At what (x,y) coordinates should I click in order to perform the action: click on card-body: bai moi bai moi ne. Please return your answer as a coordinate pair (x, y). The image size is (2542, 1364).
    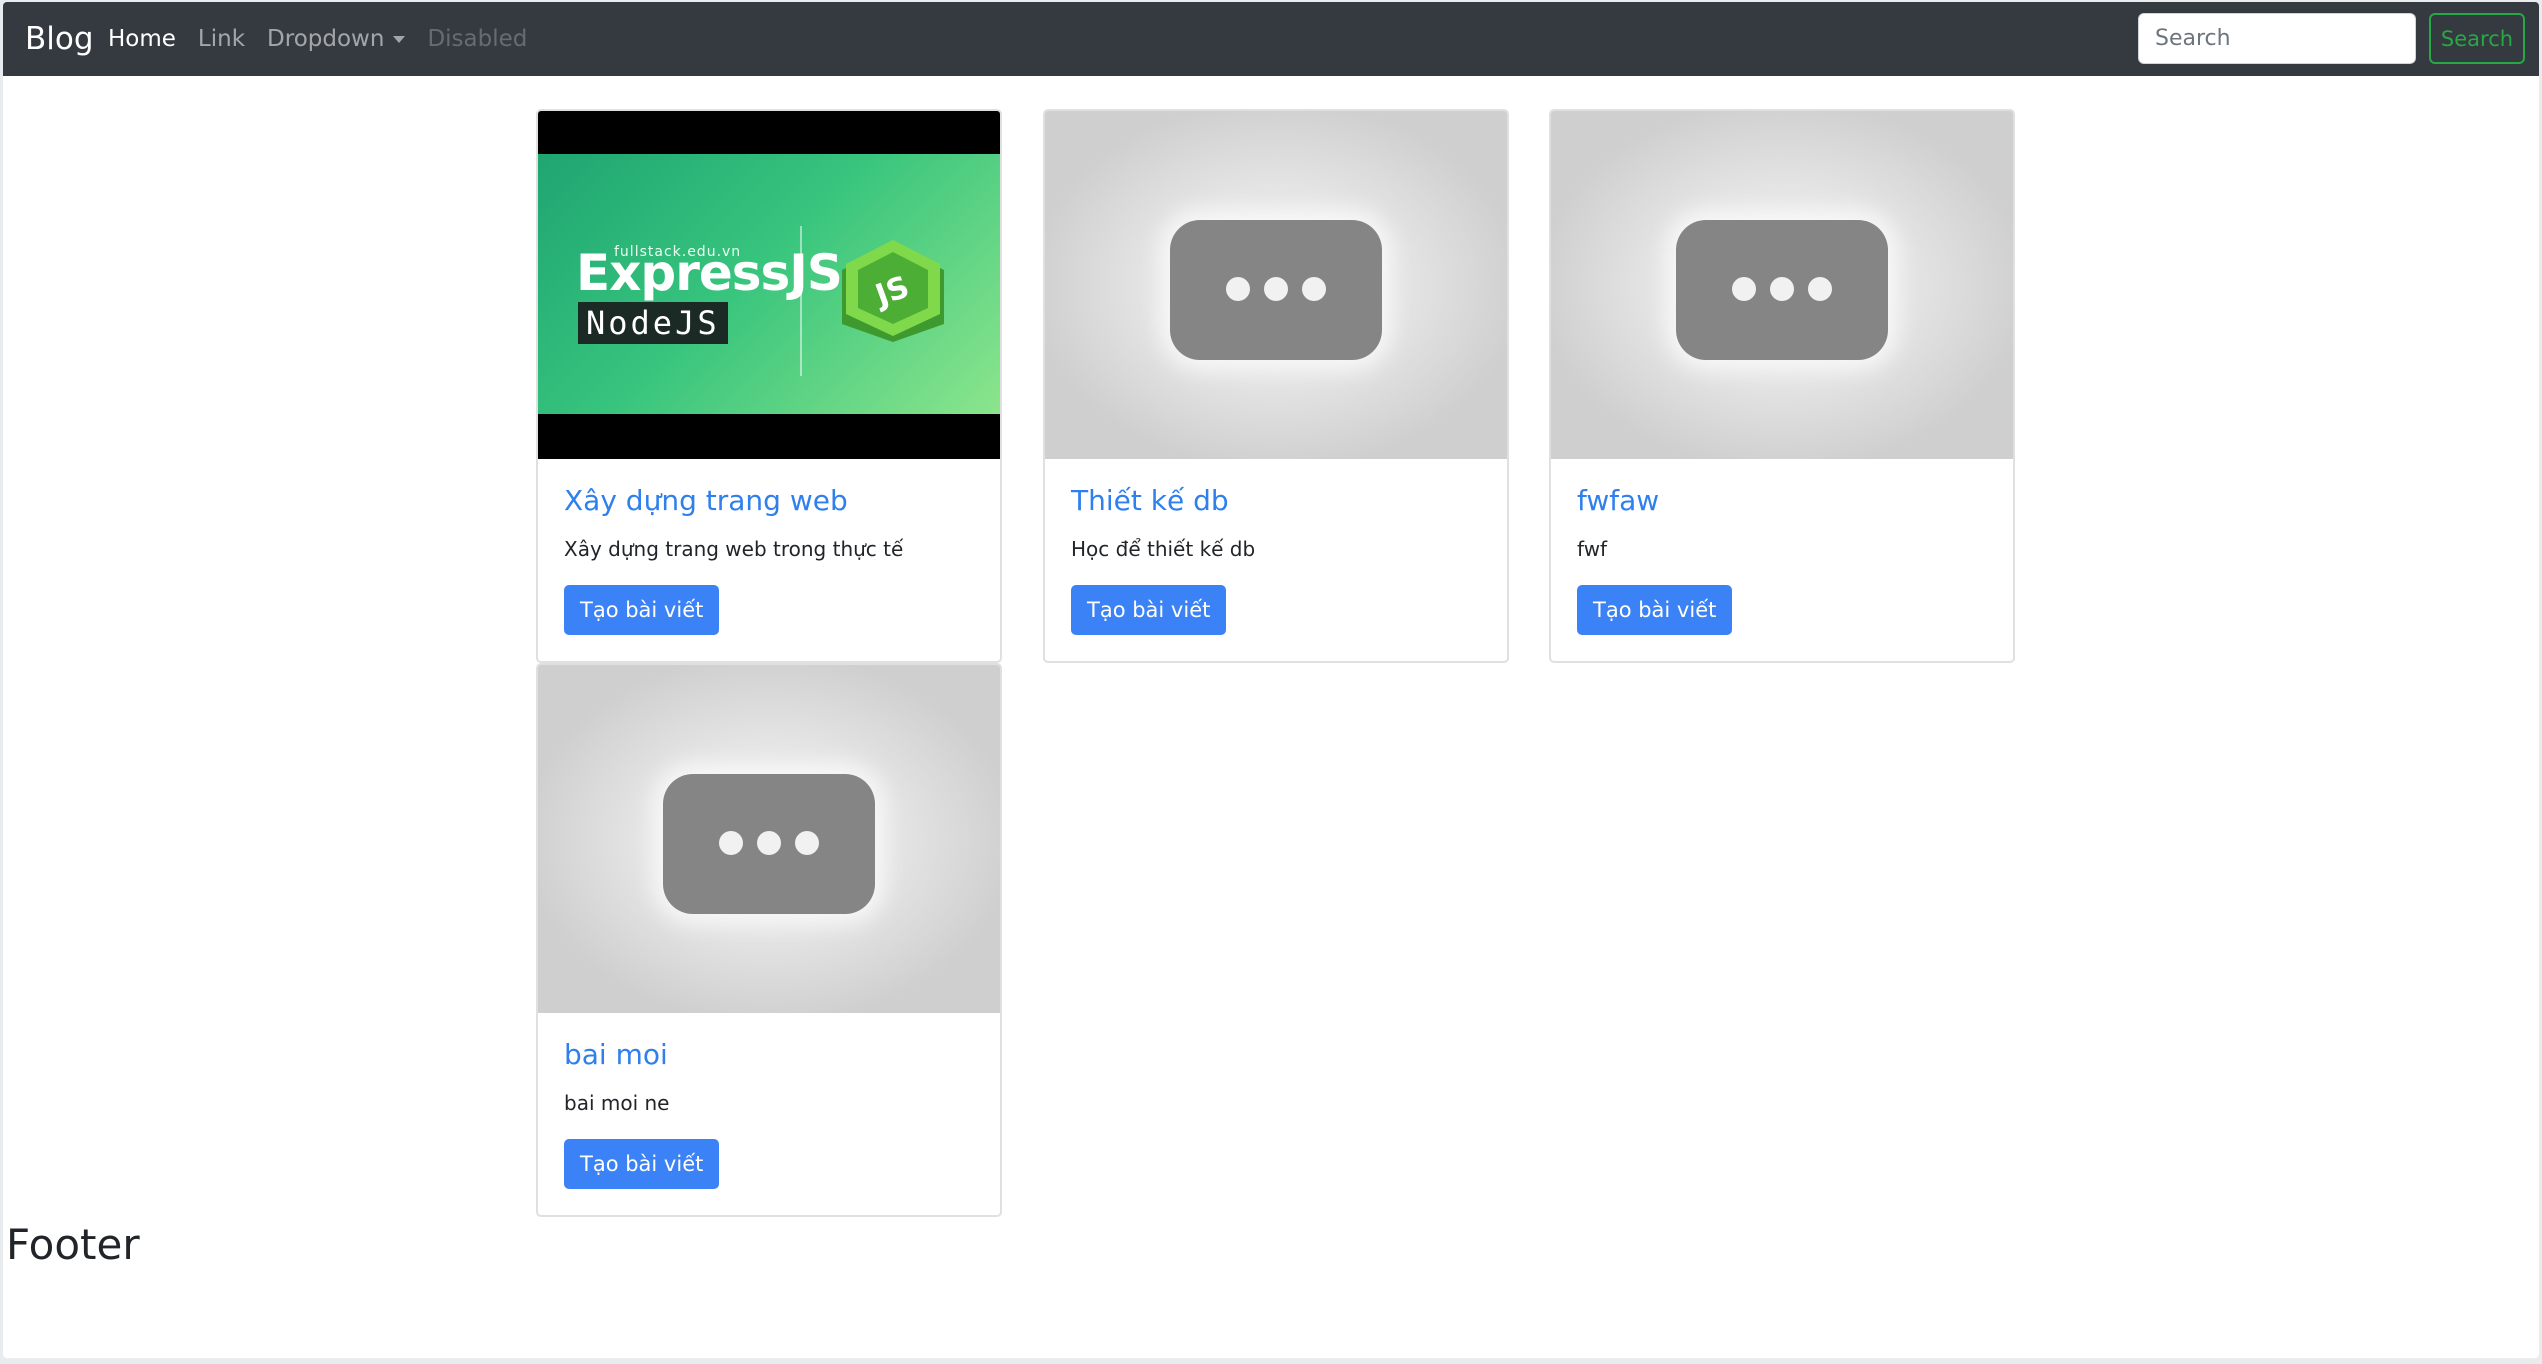
    Looking at the image, I should click on (769, 1077).